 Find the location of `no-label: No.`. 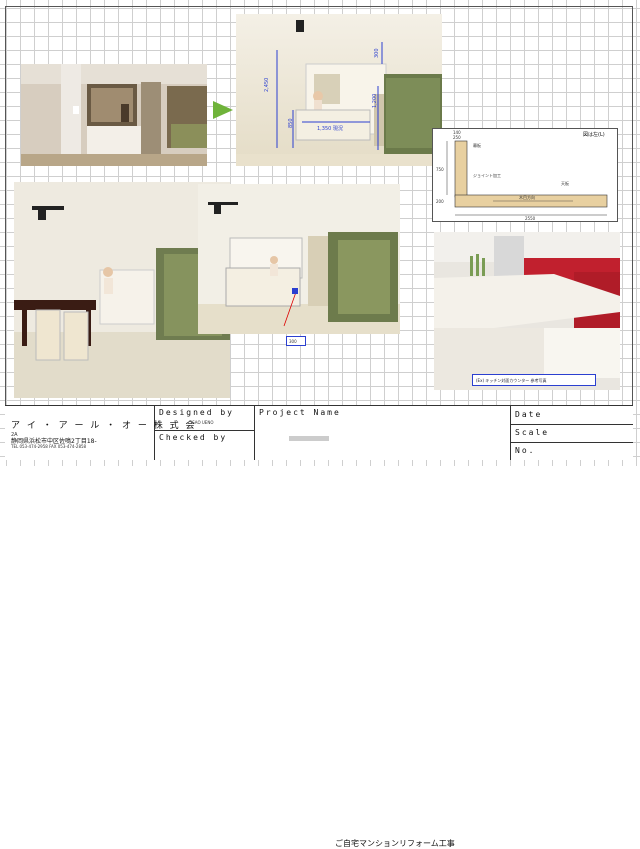

no-label: No. is located at coordinates (525, 450).